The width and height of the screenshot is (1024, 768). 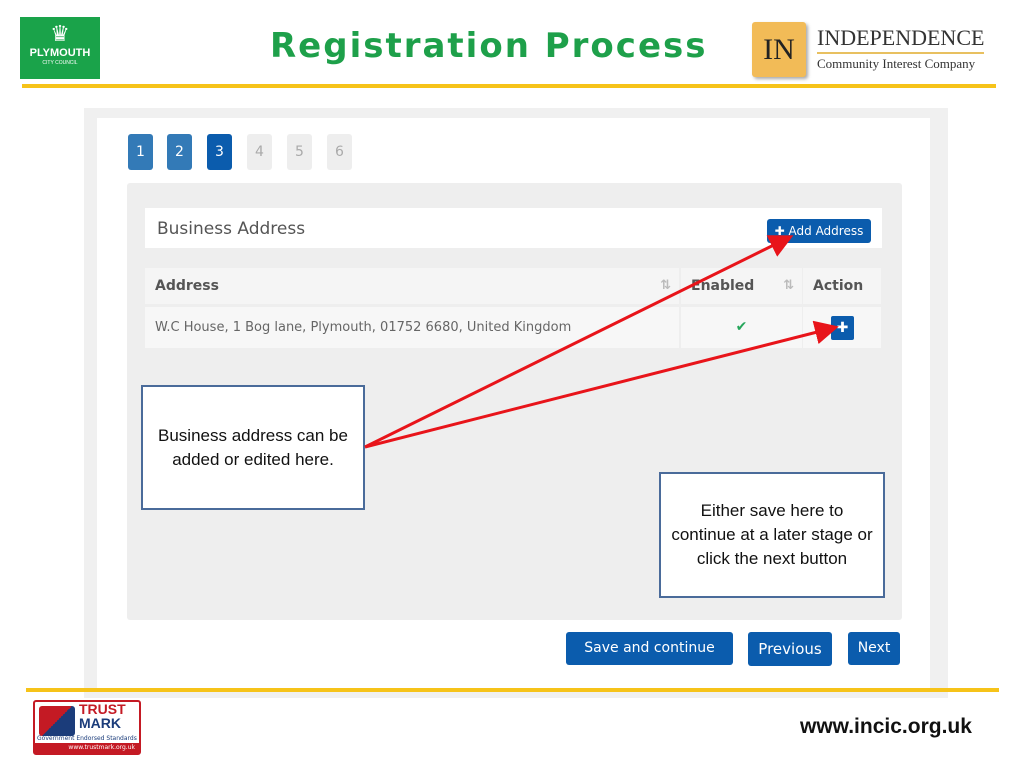 What do you see at coordinates (790, 649) in the screenshot?
I see `previous-button: Previous` at bounding box center [790, 649].